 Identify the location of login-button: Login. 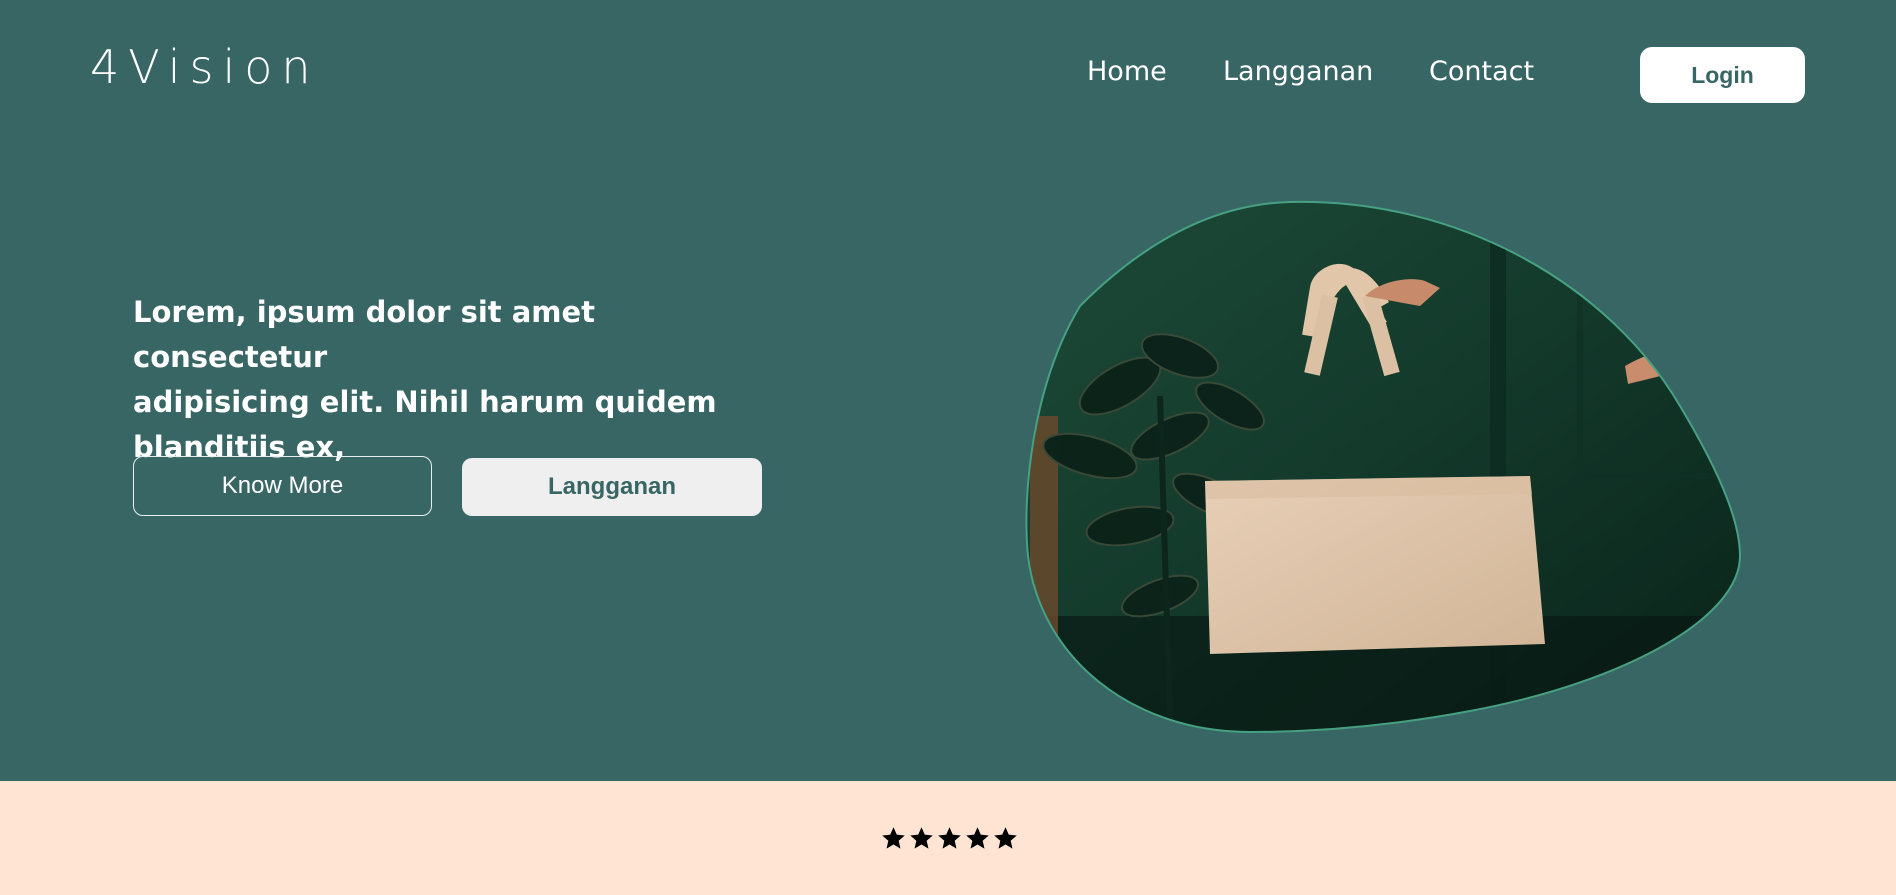
(1722, 75).